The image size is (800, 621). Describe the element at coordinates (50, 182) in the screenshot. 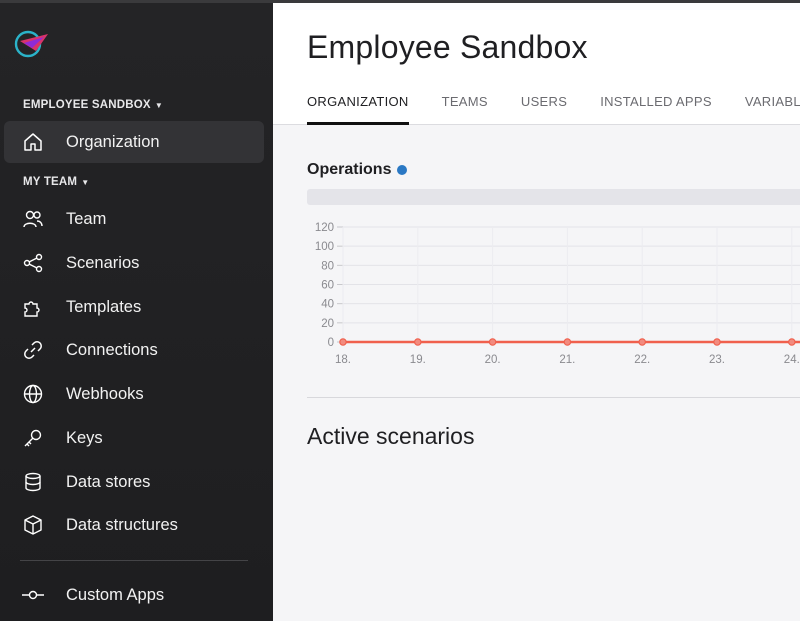

I see `team-switcher-label: MY TEAM` at that location.